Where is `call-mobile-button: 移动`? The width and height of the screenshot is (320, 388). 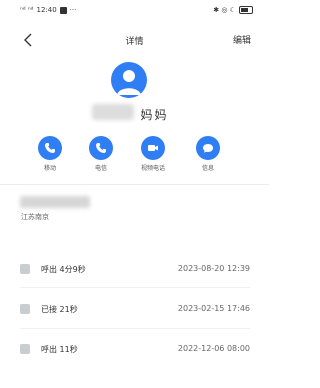
call-mobile-button: 移动 is located at coordinates (50, 156).